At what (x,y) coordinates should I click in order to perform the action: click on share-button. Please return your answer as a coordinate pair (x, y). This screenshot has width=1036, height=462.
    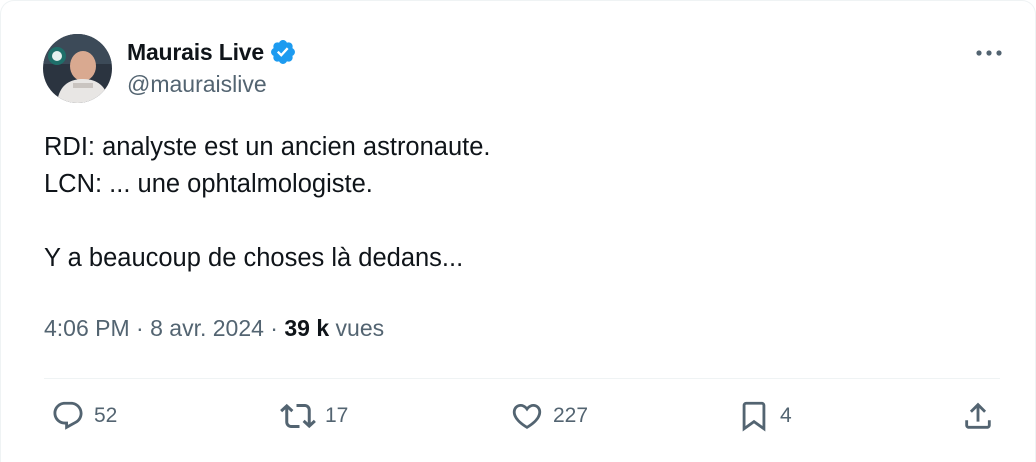
    Looking at the image, I should click on (978, 416).